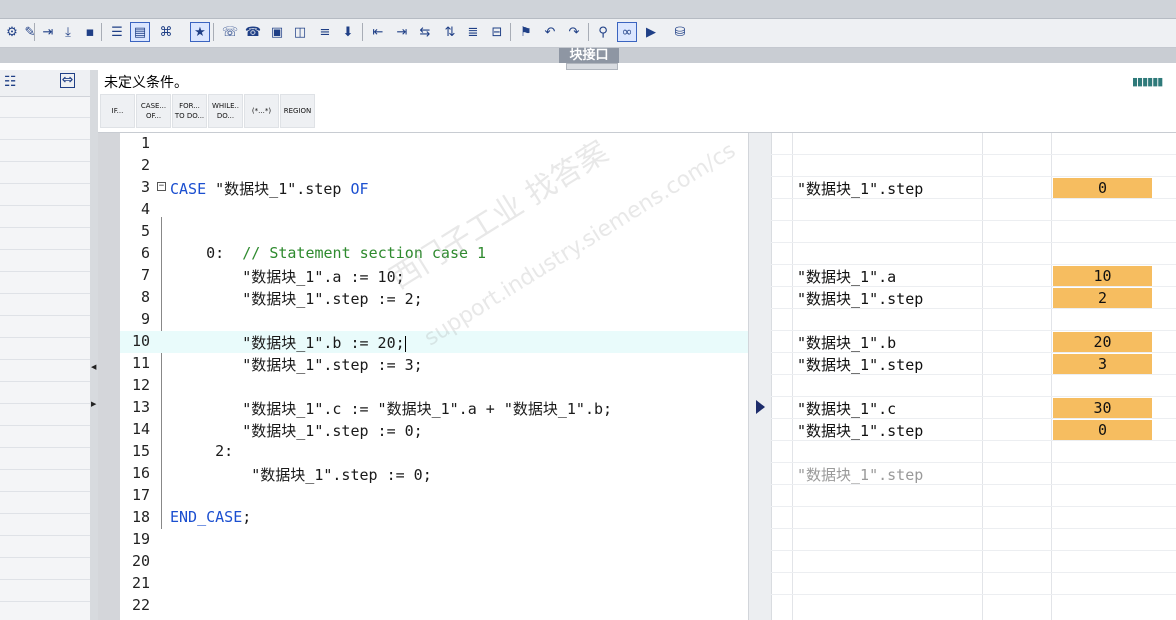  What do you see at coordinates (277, 32) in the screenshot?
I see `snapshot-icon: ▣` at bounding box center [277, 32].